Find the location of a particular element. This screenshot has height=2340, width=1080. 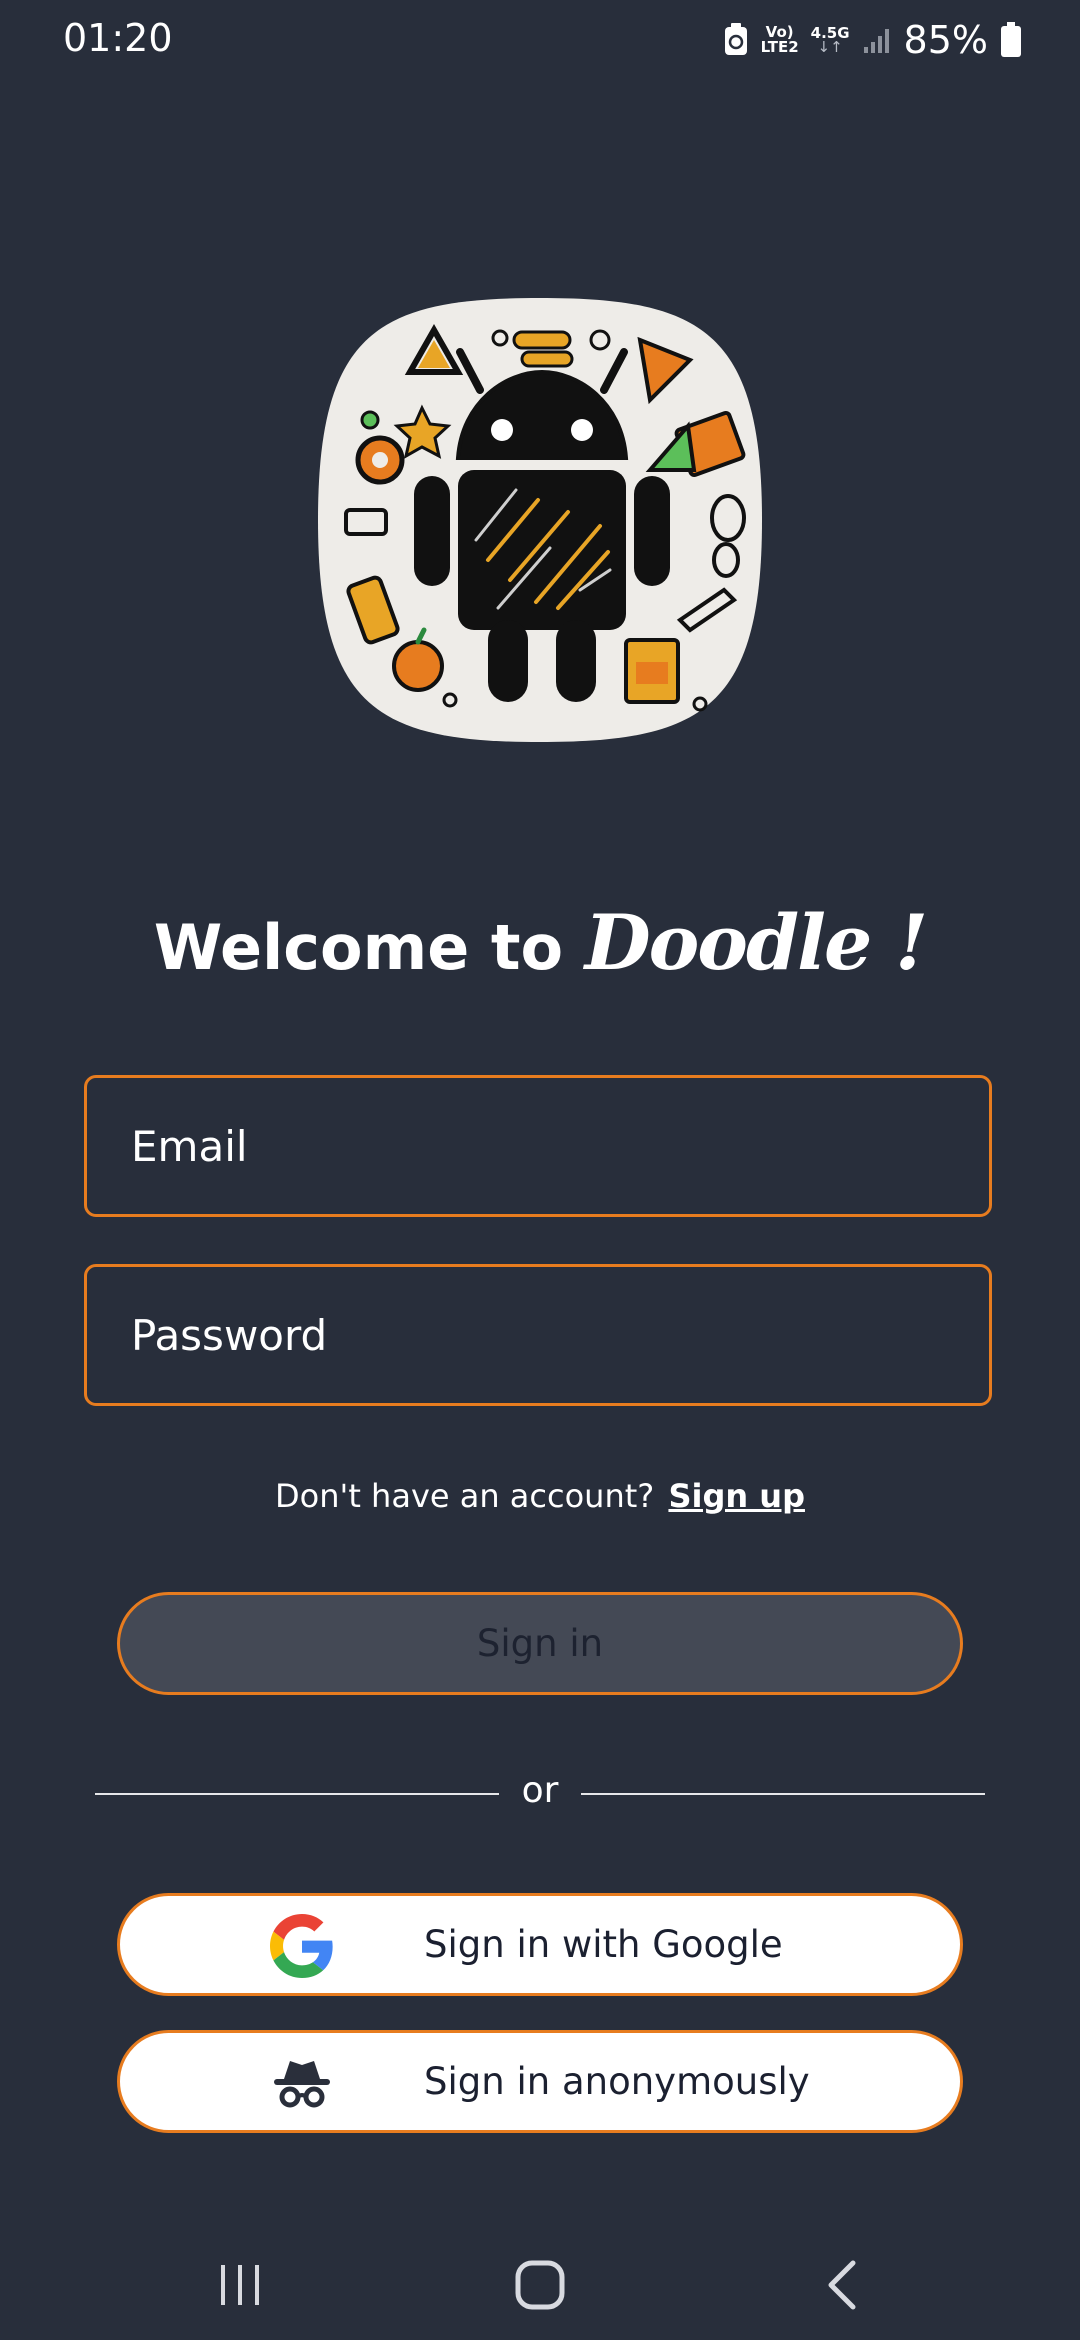

data-arrows-icon: 4.5G ↓↑ is located at coordinates (830, 40).